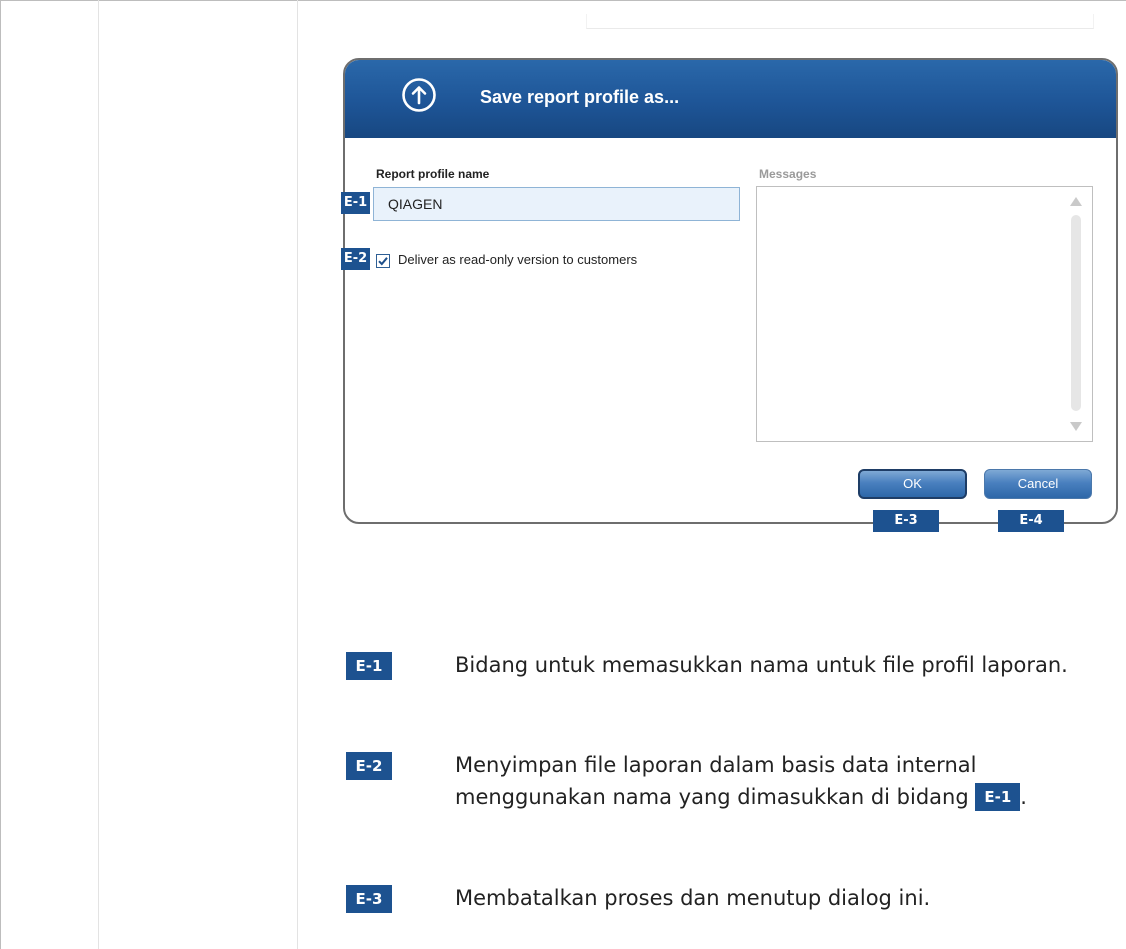 Image resolution: width=1126 pixels, height=949 pixels. Describe the element at coordinates (788, 174) in the screenshot. I see `messages-label: Messages` at that location.